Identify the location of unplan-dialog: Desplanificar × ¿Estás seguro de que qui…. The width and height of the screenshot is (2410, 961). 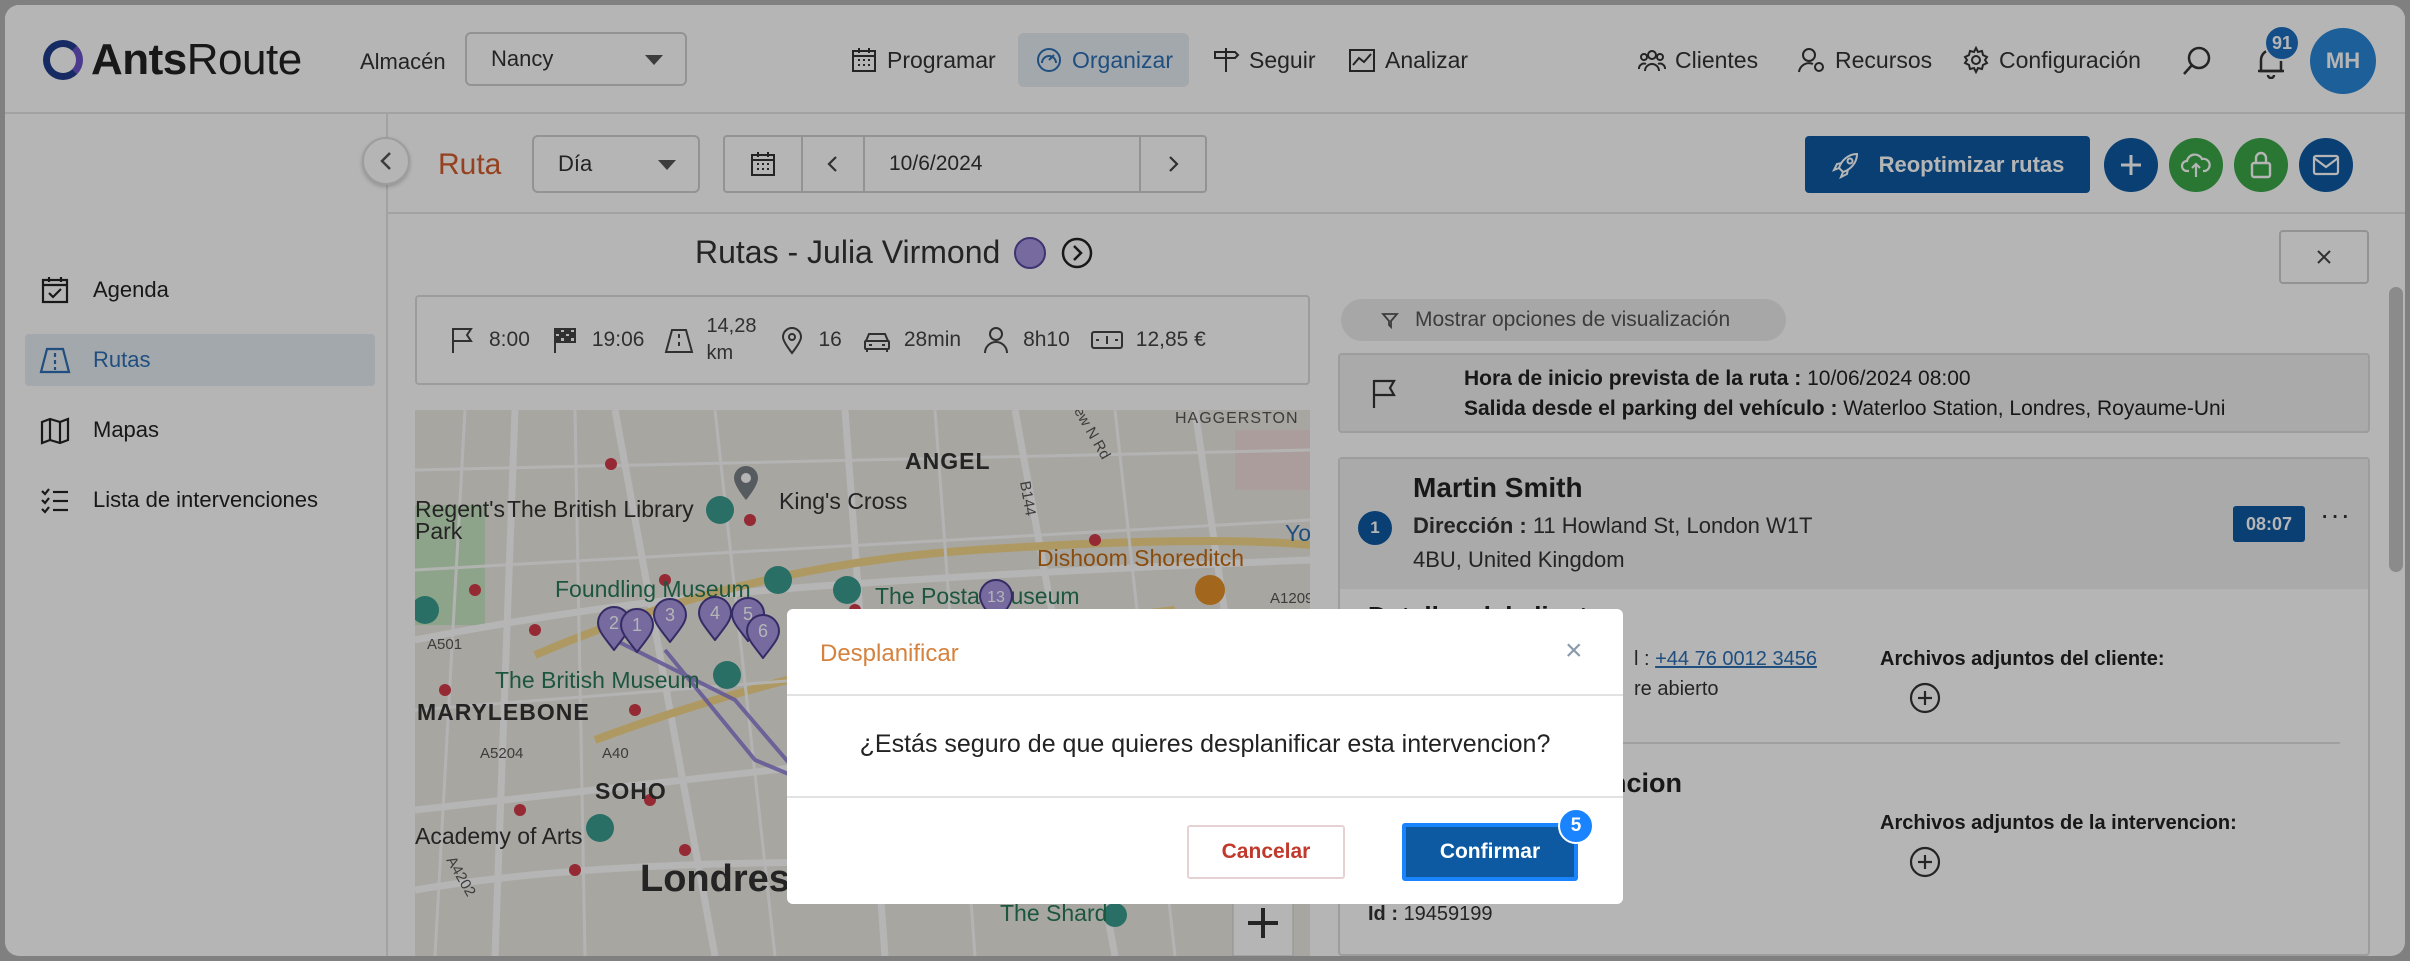
(1205, 756).